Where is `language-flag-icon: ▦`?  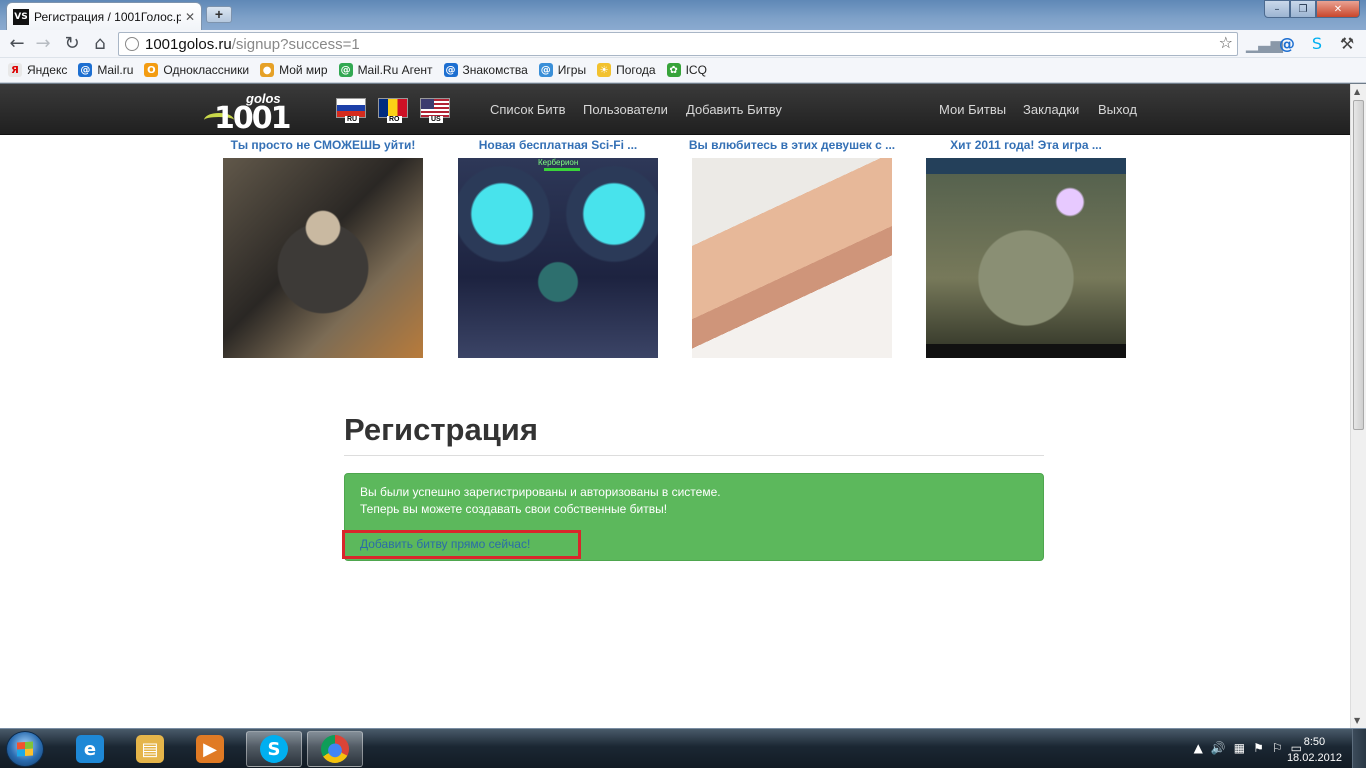 language-flag-icon: ▦ is located at coordinates (1239, 748).